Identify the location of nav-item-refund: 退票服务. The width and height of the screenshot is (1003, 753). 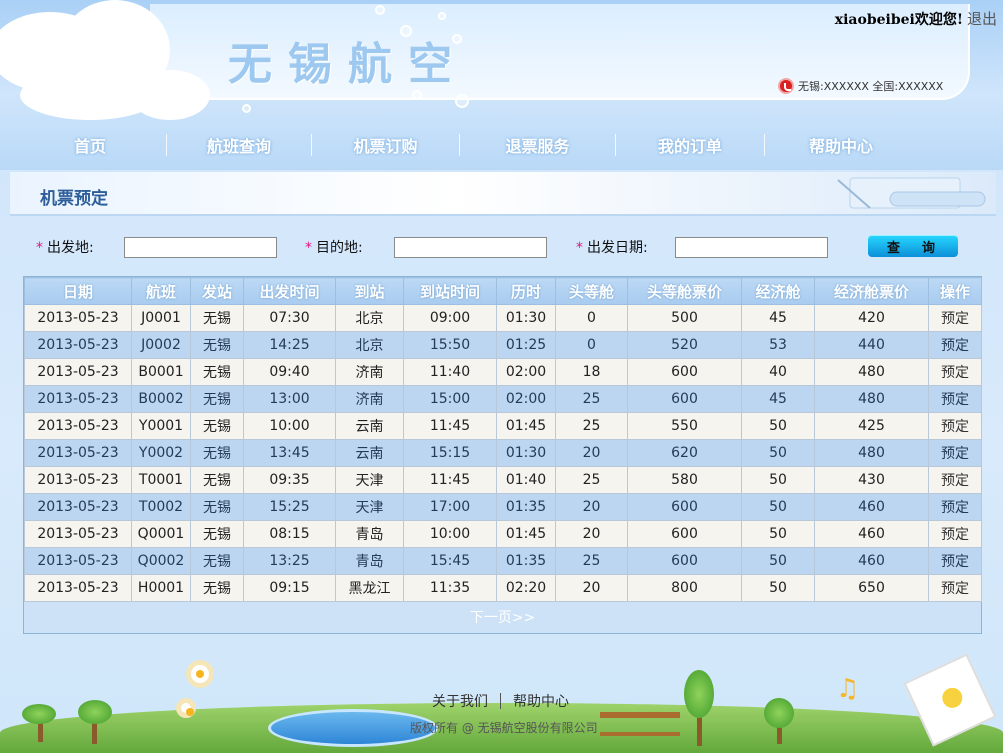
(537, 145).